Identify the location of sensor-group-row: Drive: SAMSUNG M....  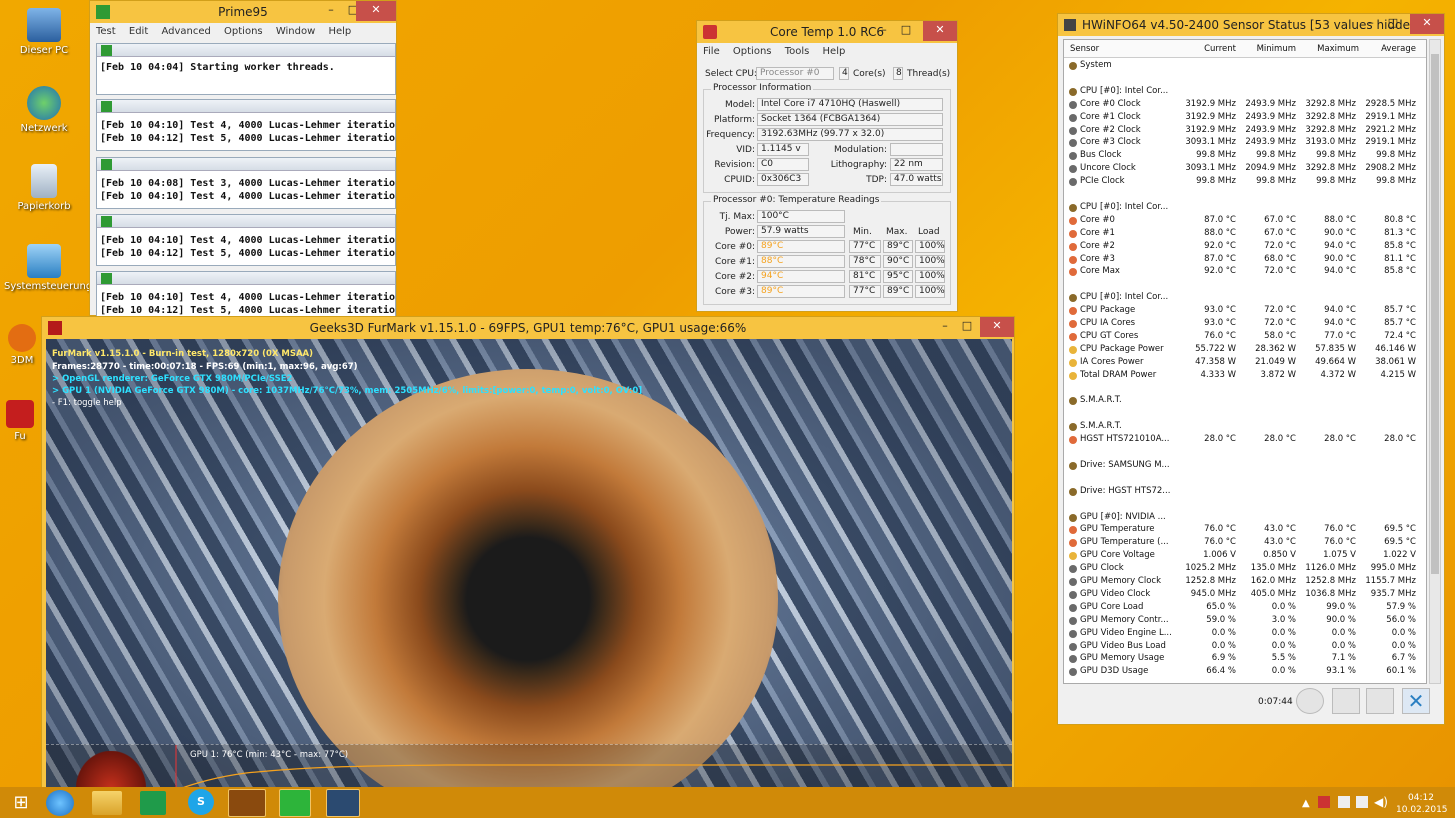
(1245, 465).